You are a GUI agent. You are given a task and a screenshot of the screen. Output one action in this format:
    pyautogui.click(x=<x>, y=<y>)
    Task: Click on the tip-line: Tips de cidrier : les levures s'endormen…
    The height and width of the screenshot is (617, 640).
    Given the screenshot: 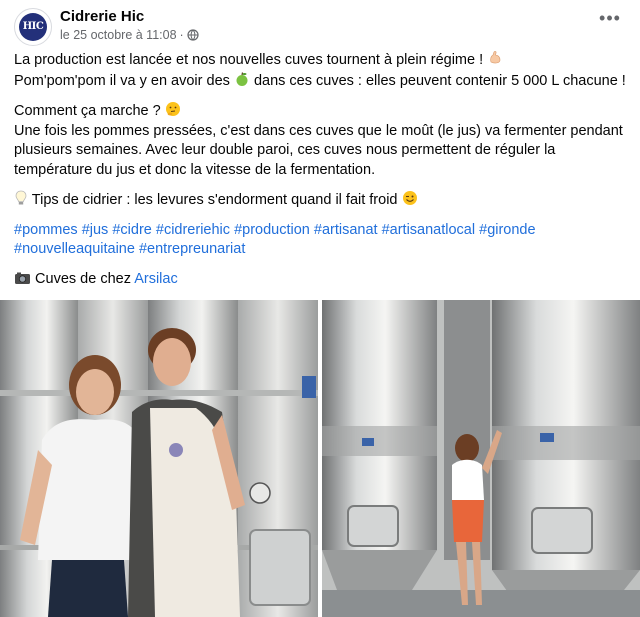 What is the action you would take?
    pyautogui.click(x=214, y=200)
    